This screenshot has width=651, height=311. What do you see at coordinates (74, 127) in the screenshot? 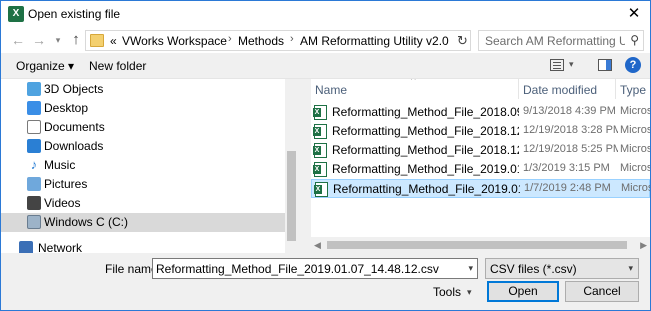
I see `sidebar-item-label: Documents` at bounding box center [74, 127].